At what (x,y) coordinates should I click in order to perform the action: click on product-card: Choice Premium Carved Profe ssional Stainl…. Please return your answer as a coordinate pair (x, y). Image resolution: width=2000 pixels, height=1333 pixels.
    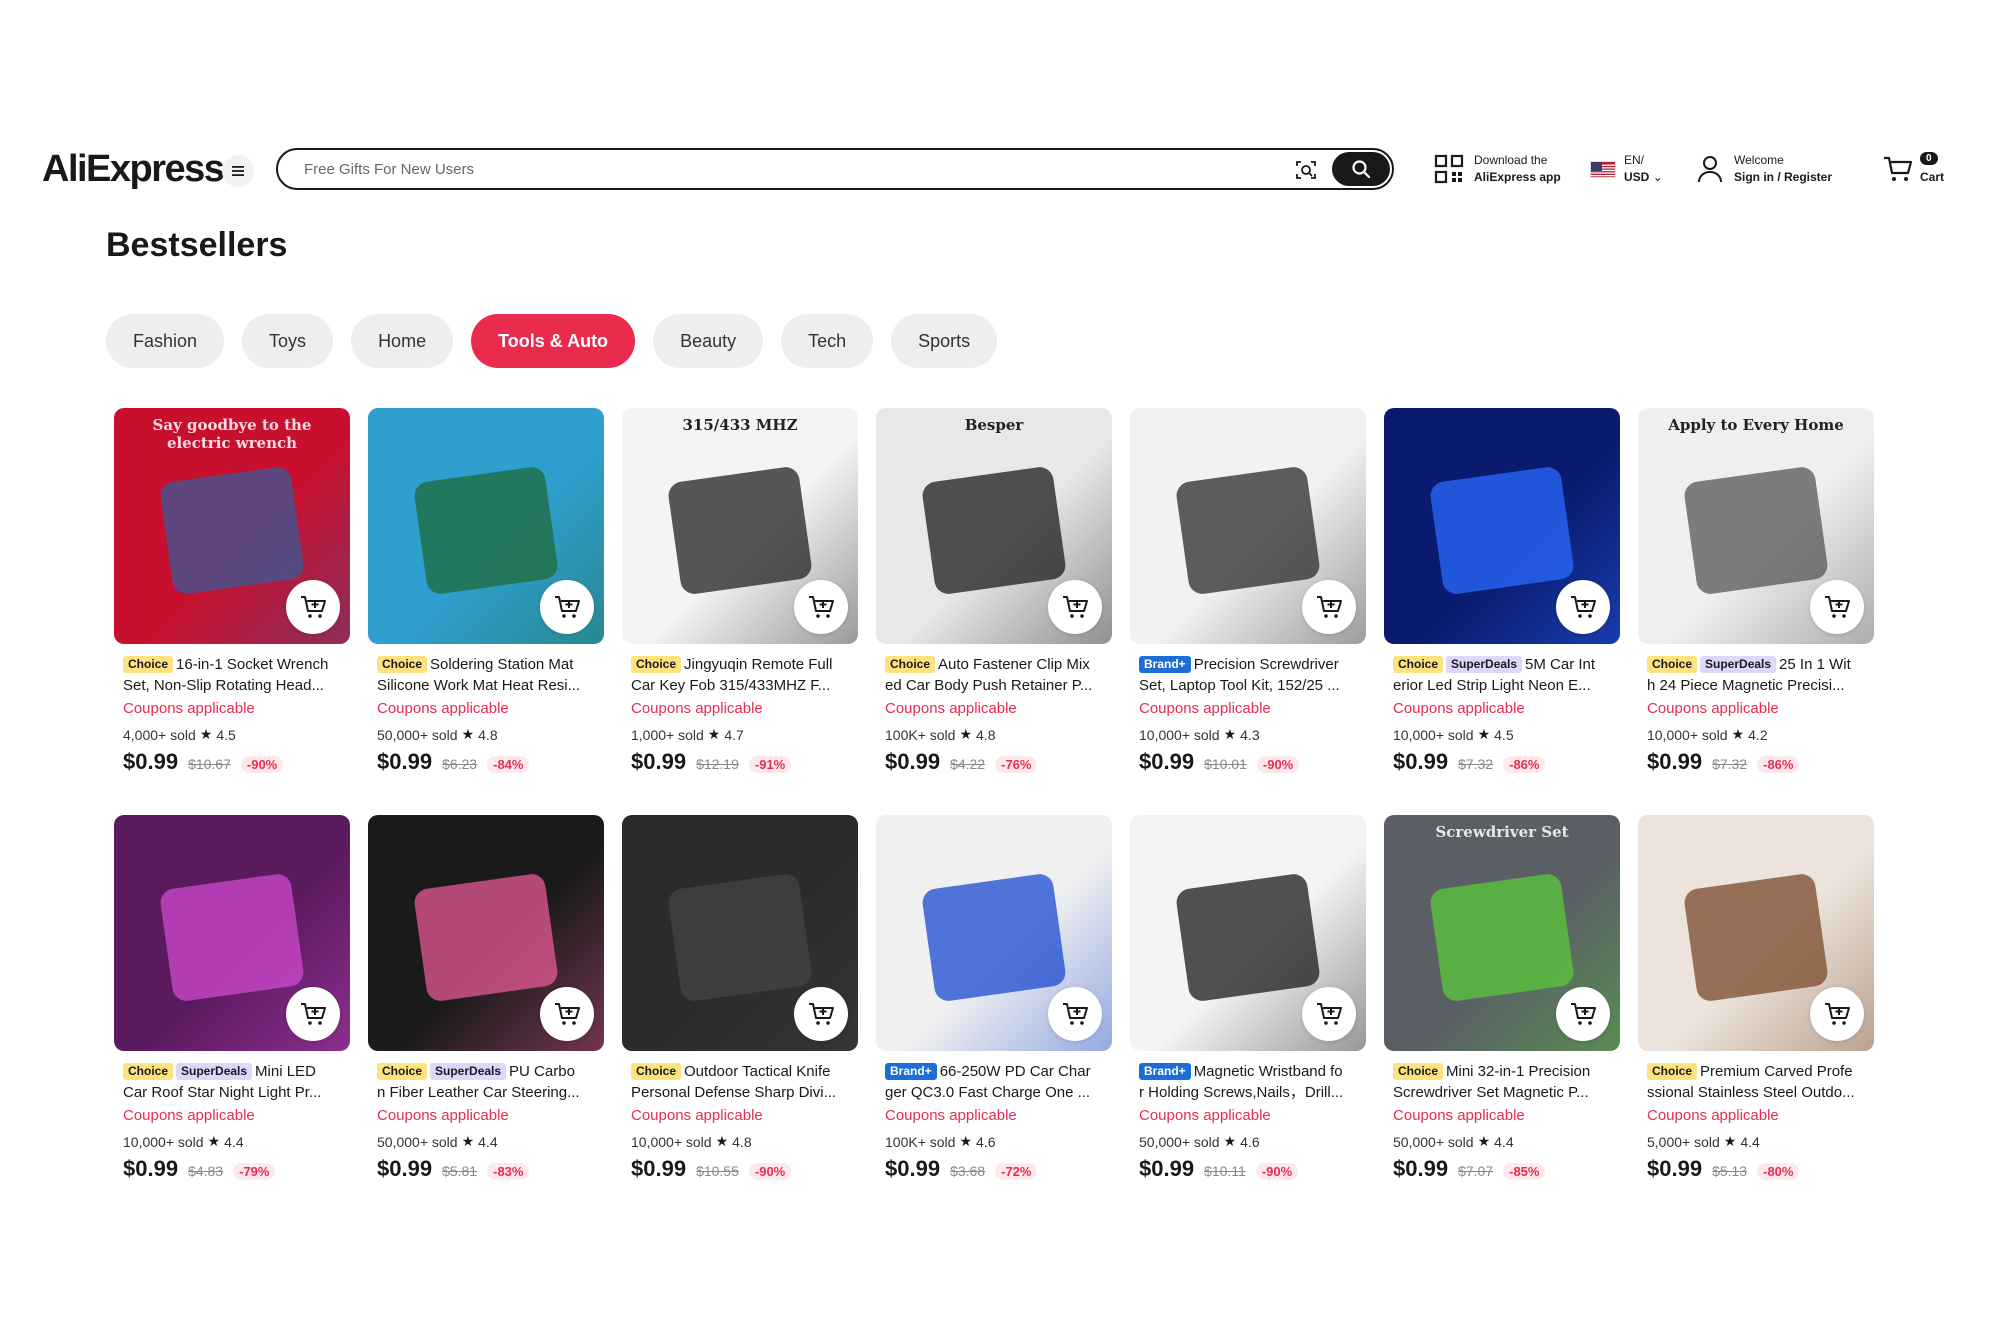
    Looking at the image, I should click on (1756, 998).